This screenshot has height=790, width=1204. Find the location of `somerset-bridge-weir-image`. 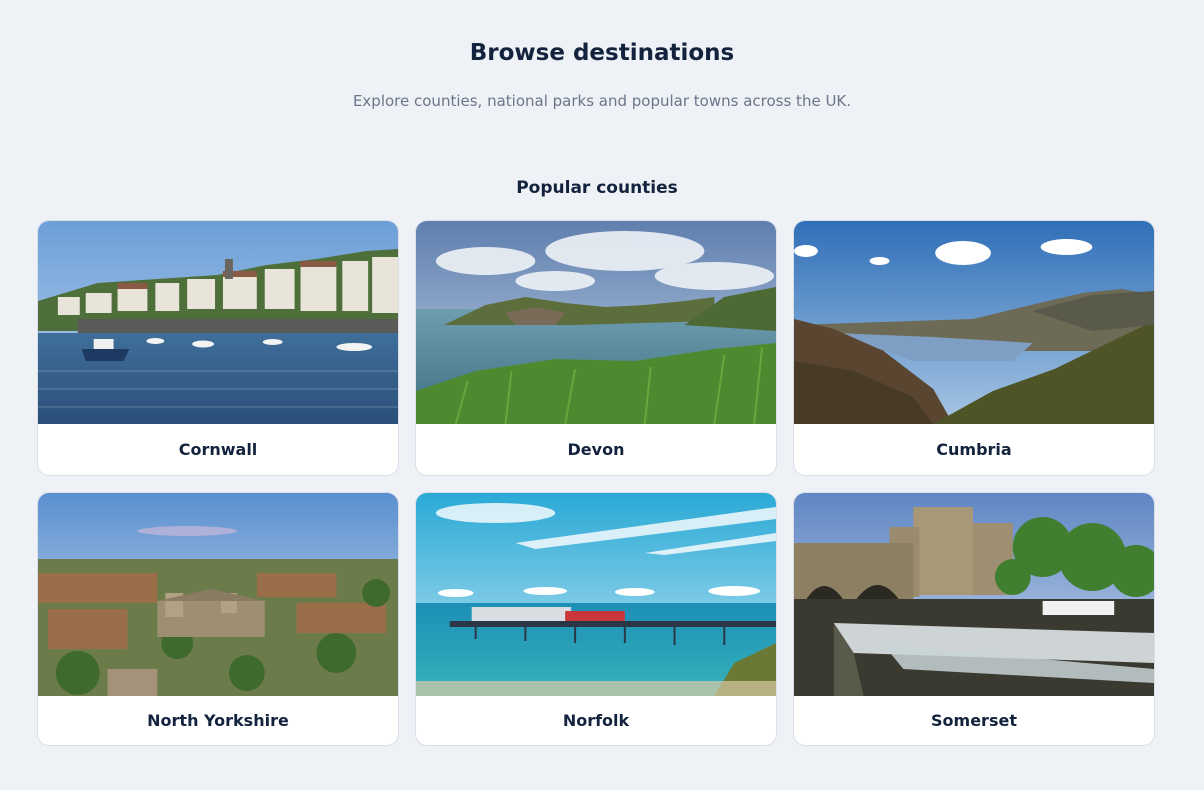

somerset-bridge-weir-image is located at coordinates (974, 594).